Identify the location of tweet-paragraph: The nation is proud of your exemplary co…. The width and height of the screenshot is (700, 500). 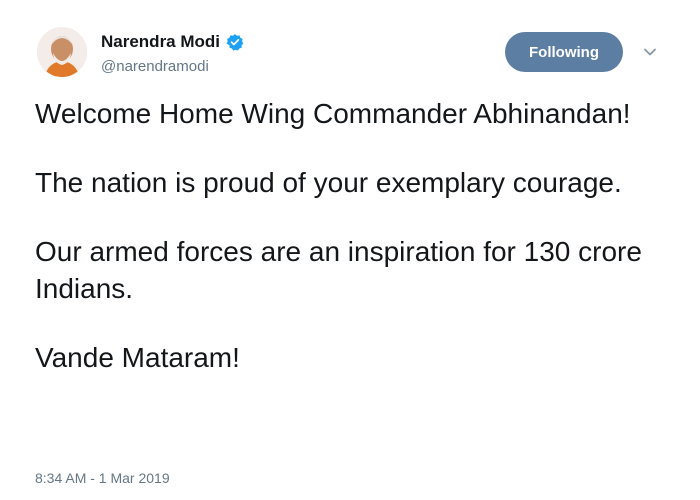
(328, 182).